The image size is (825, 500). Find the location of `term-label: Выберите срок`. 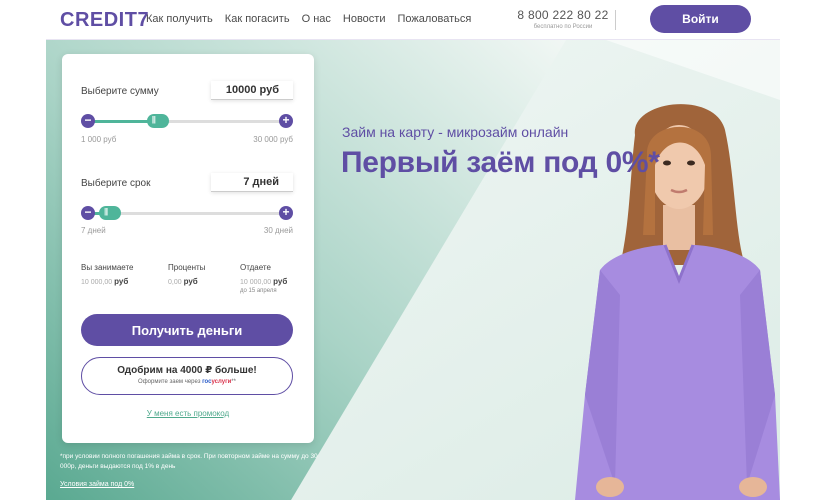

term-label: Выберите срок is located at coordinates (116, 183).